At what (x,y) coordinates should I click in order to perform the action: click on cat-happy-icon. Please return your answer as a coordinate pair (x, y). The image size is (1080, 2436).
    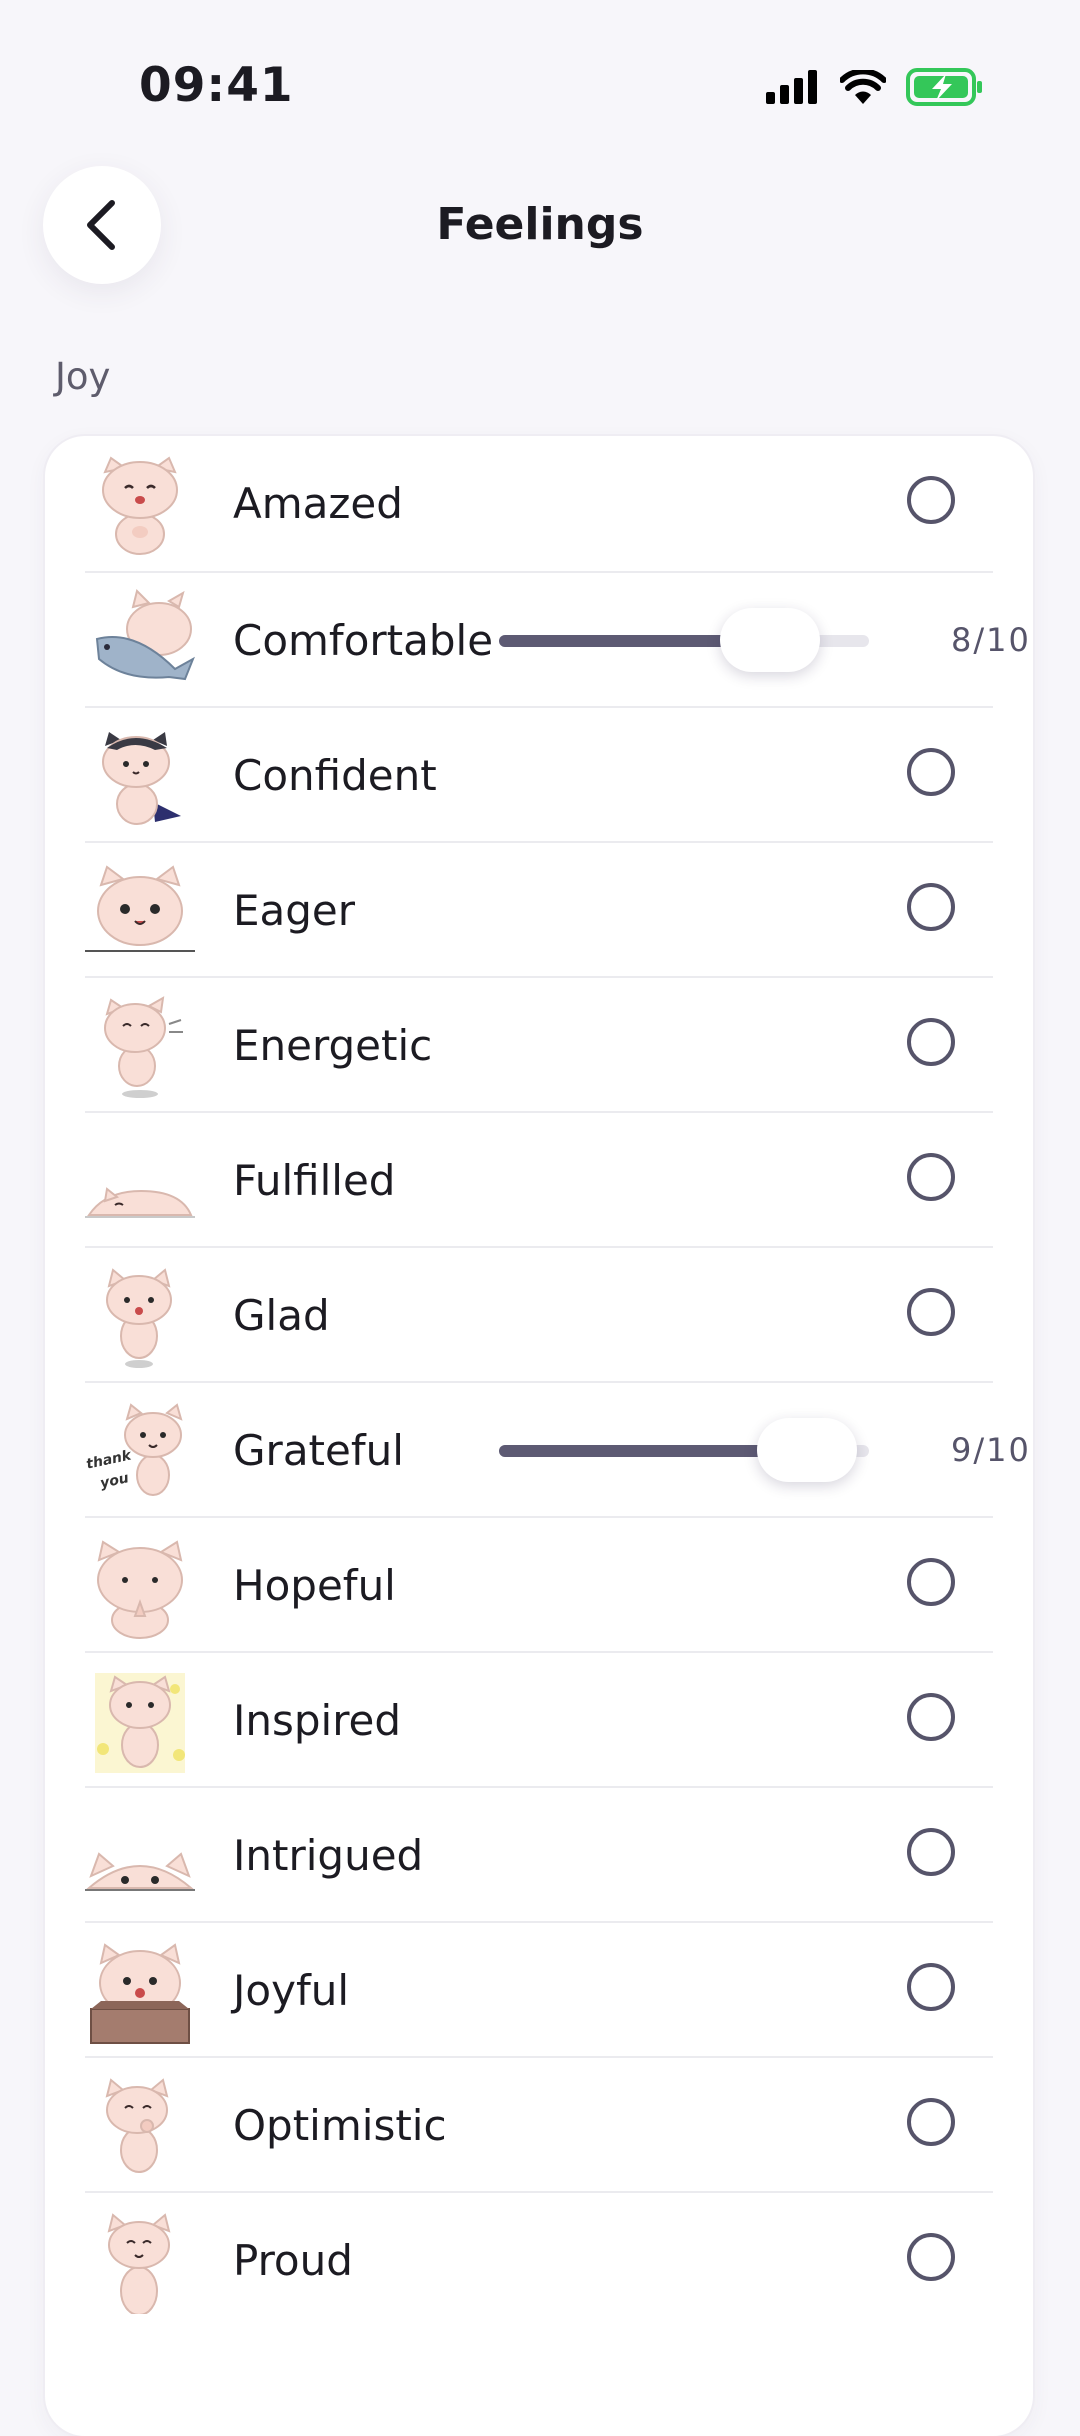
    Looking at the image, I should click on (139, 1318).